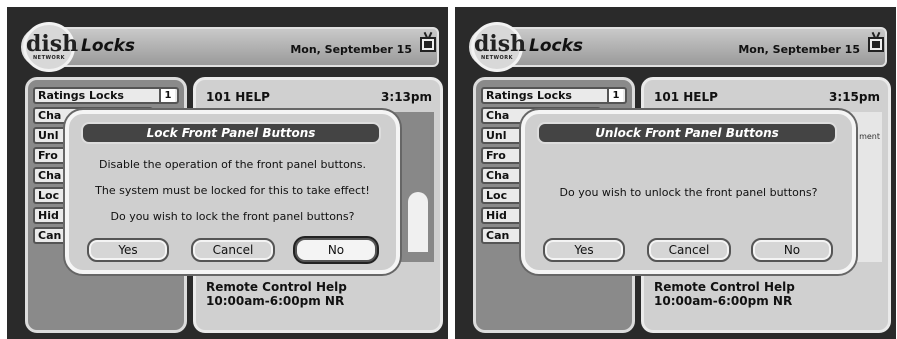 The image size is (897, 339). I want to click on help-time: 3:13pm, so click(406, 97).